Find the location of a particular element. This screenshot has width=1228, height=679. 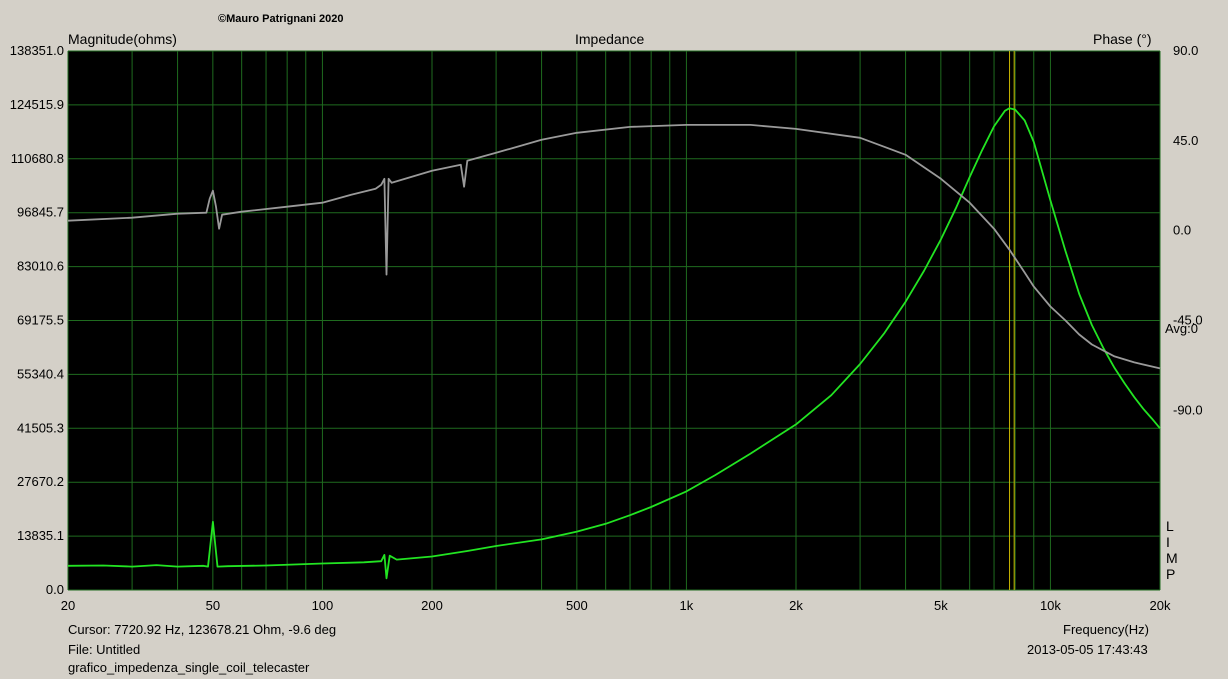

x-tick-label: 50 is located at coordinates (213, 605).